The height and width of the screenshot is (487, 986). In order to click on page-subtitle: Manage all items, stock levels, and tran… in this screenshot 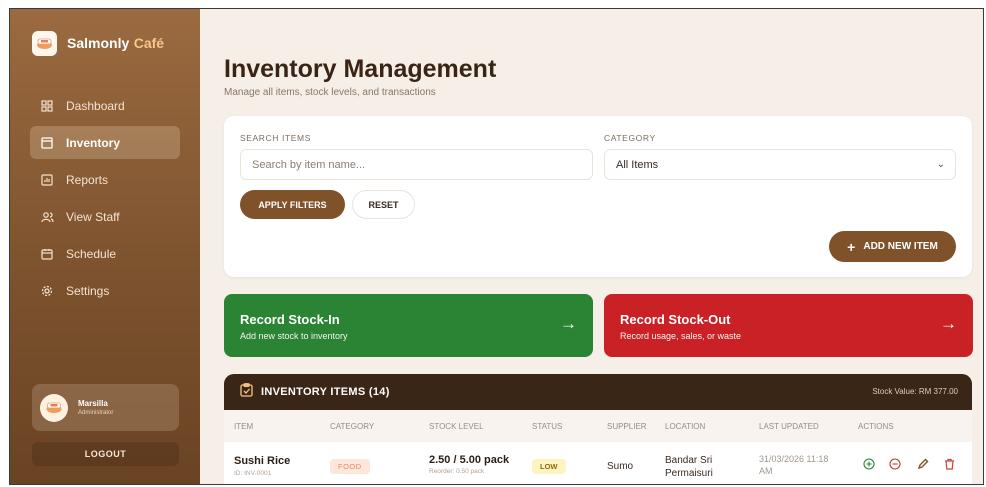, I will do `click(330, 92)`.